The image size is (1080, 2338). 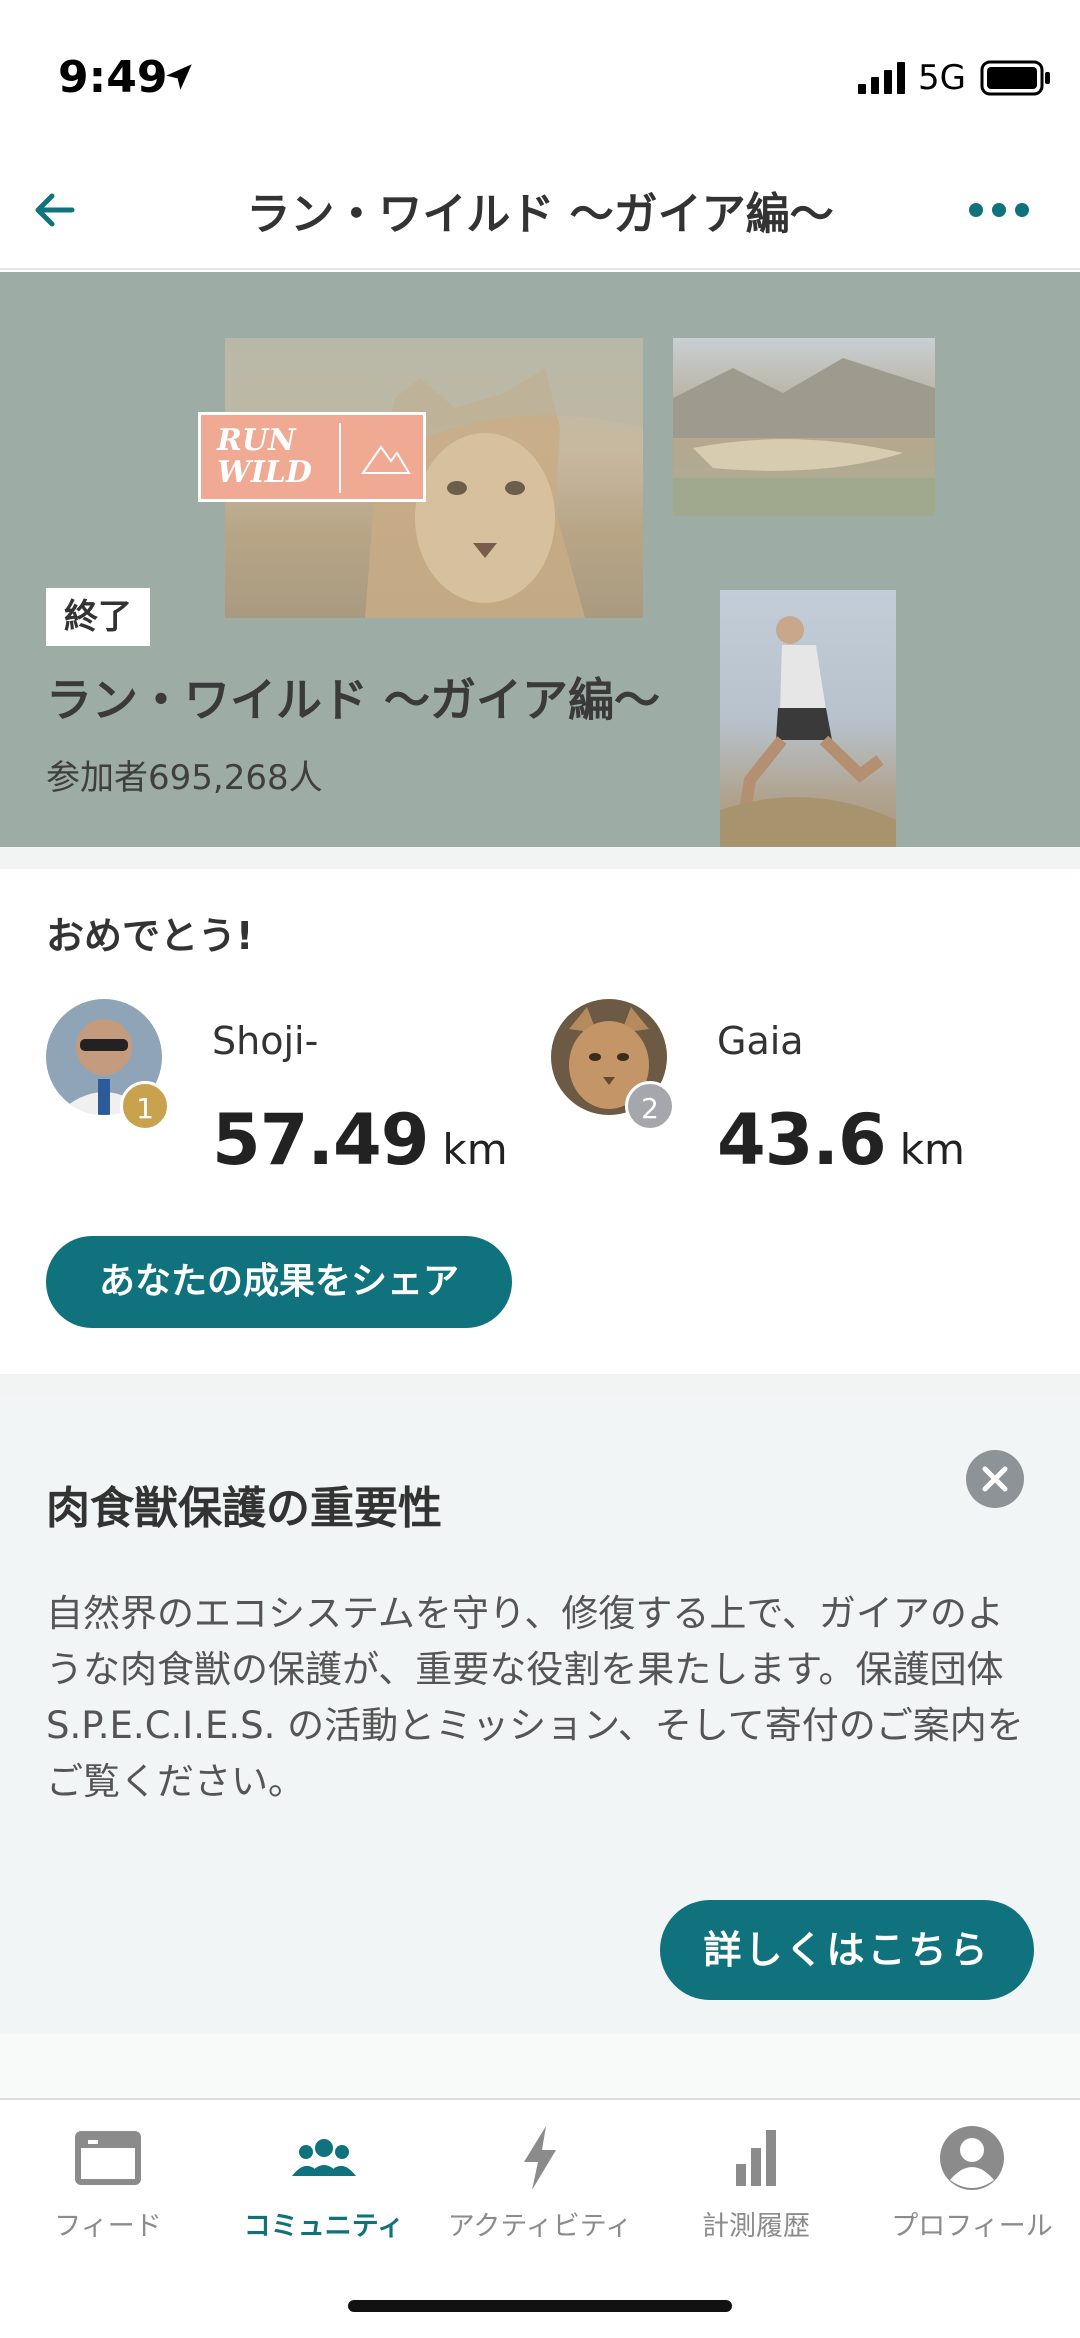 What do you see at coordinates (756, 2158) in the screenshot?
I see `history-chart-icon` at bounding box center [756, 2158].